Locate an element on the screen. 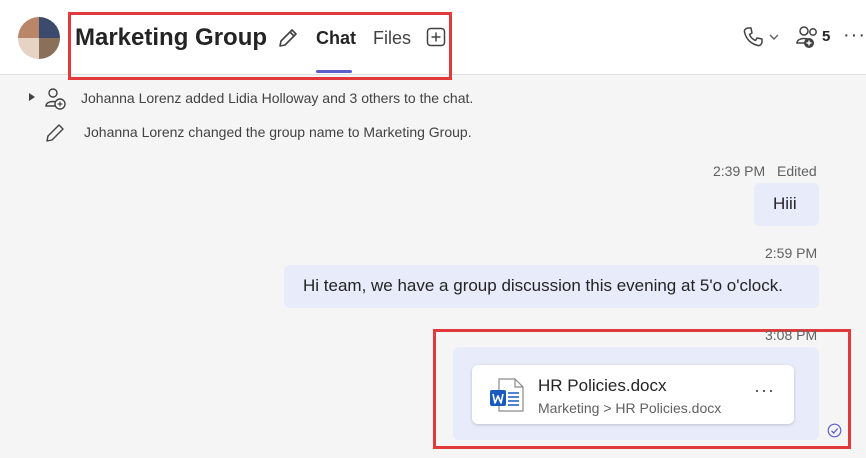 The image size is (866, 458). message-time: 2:59 PM is located at coordinates (791, 253).